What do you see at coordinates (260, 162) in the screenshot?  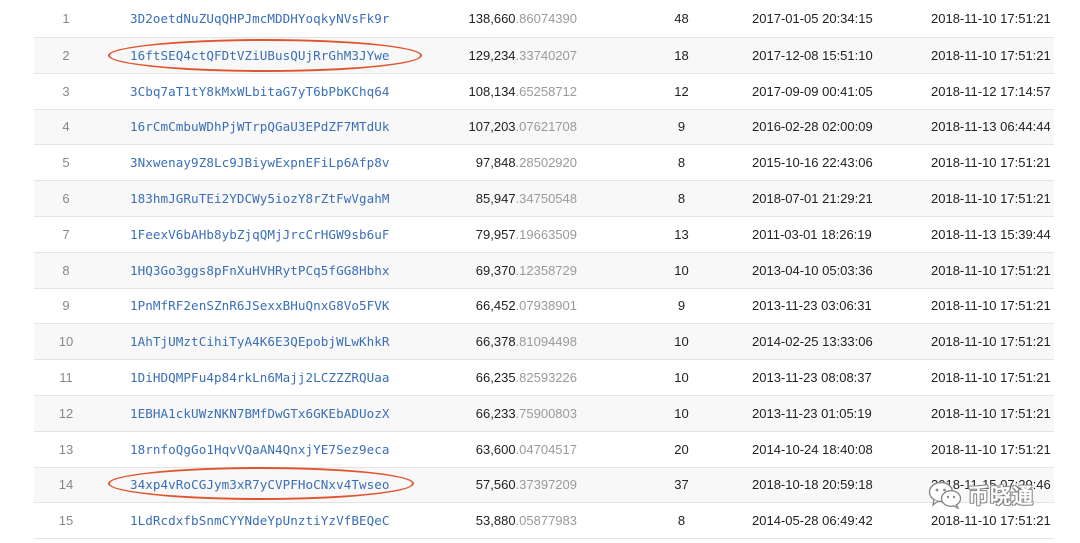 I see `address-link: 3Nxwenay9Z8Lc9JBiywExpnEFiLp6Afp8v` at bounding box center [260, 162].